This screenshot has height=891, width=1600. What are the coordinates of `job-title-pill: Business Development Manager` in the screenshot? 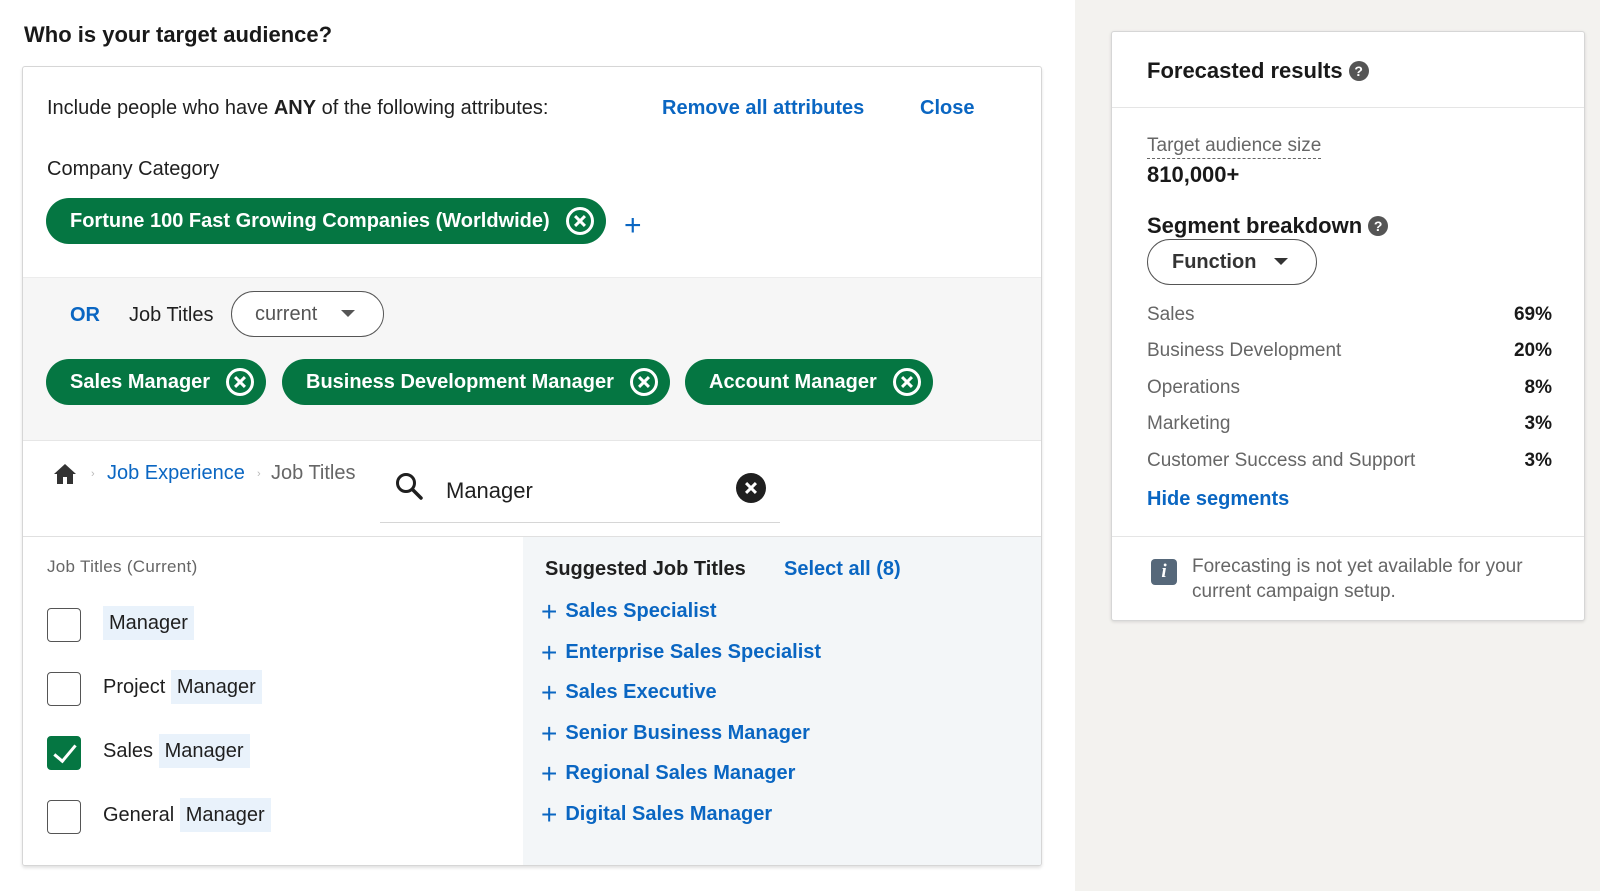 It's located at (476, 382).